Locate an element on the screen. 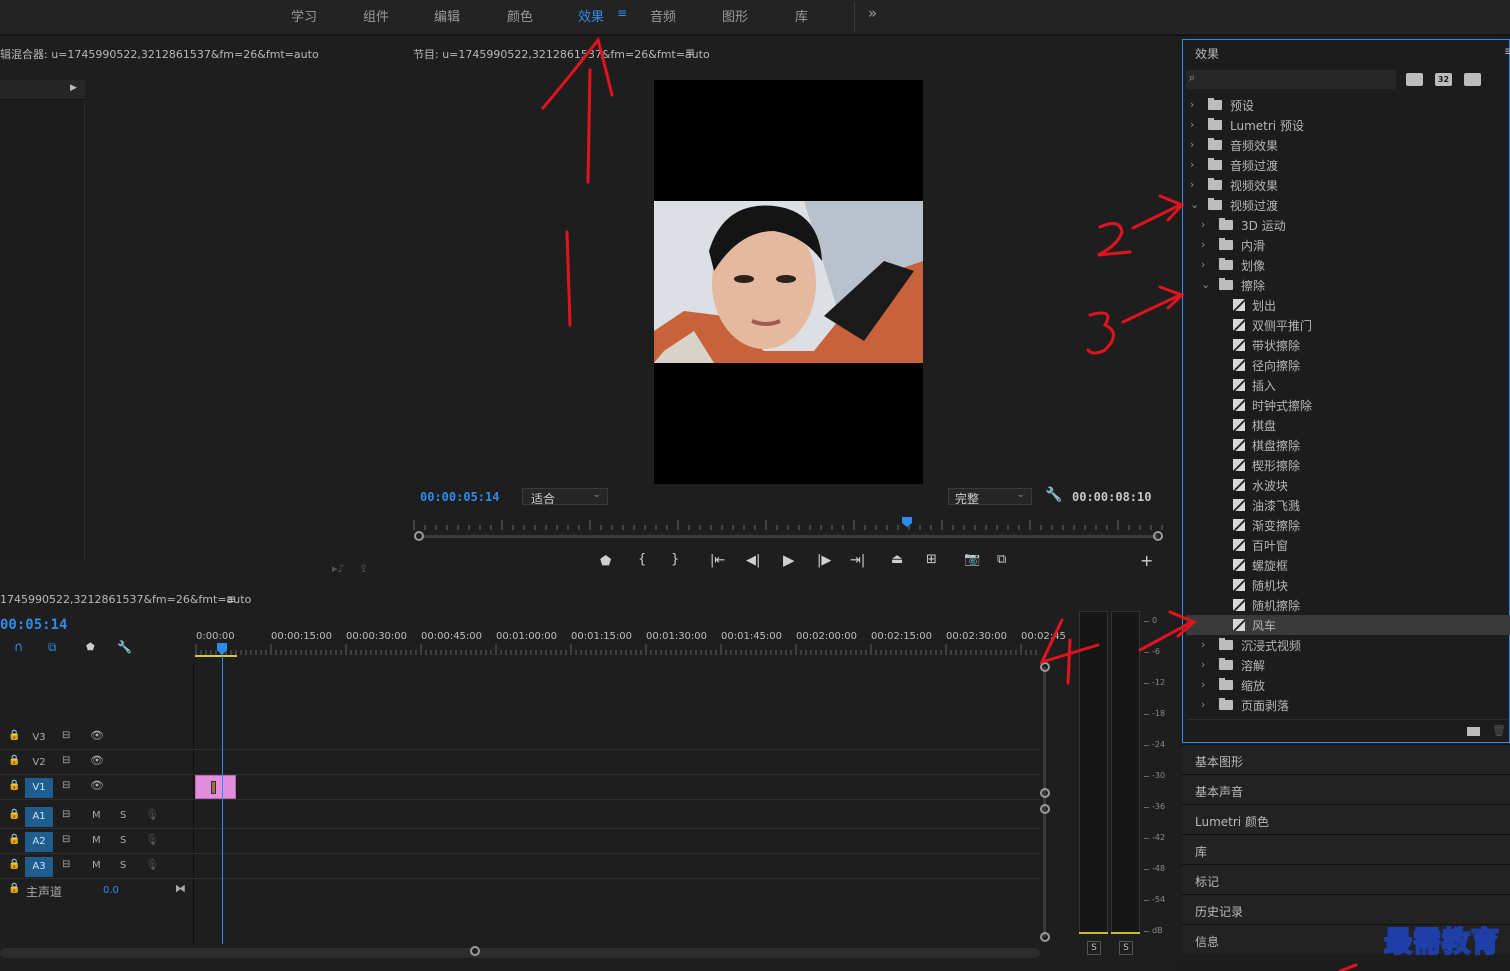  go-to-out-icon: ⇥| is located at coordinates (857, 560).